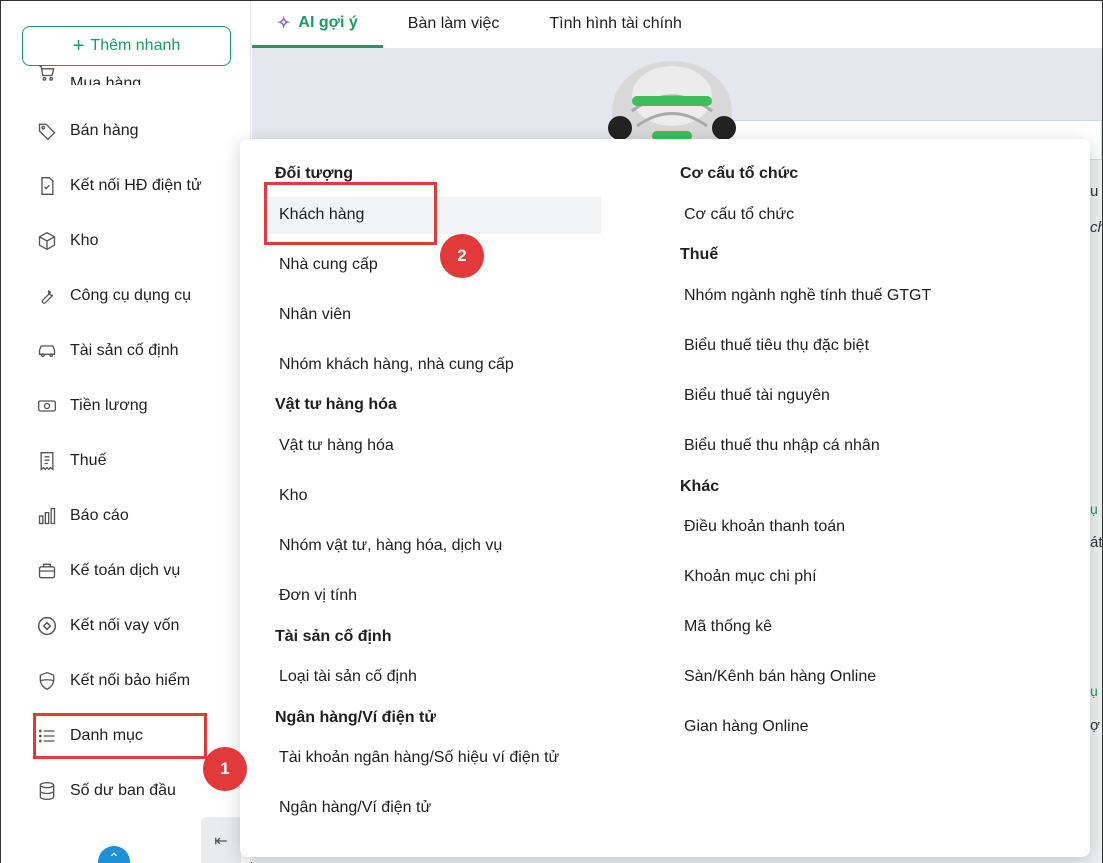 This screenshot has height=863, width=1103. I want to click on sidebar-item-label: Kết nối vay vốn, so click(125, 625).